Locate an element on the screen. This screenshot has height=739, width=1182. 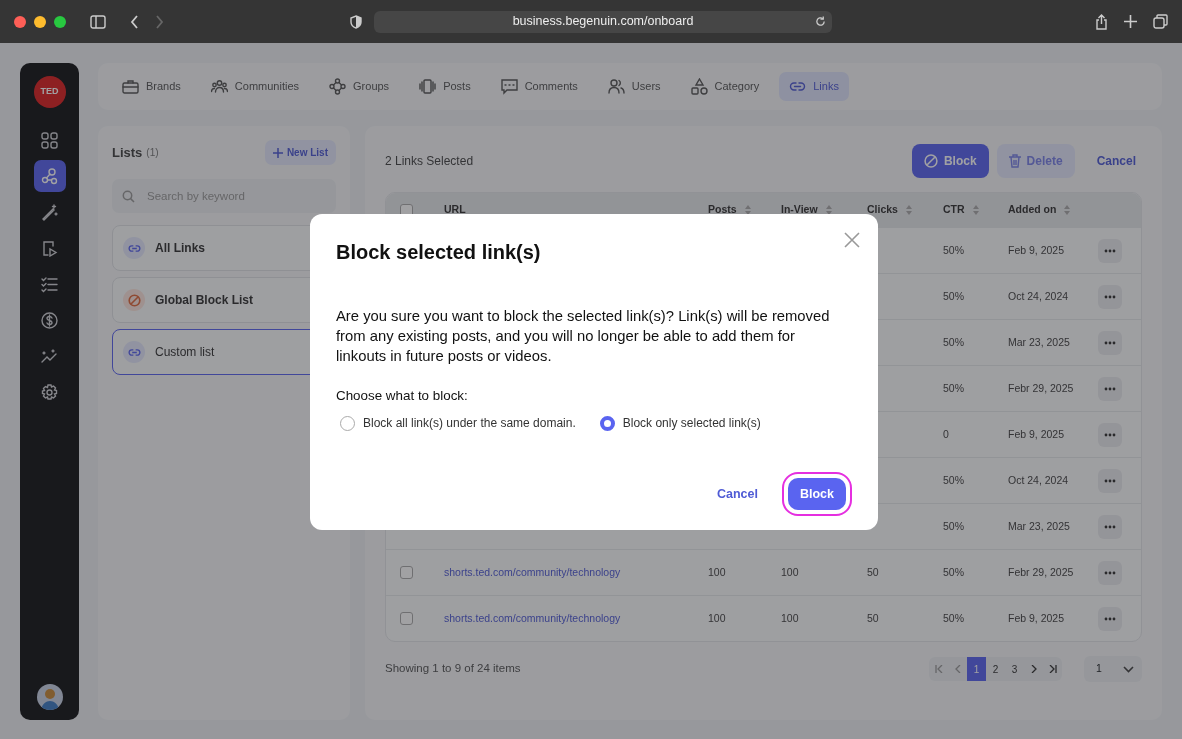
page-button: 2 is located at coordinates (995, 669).